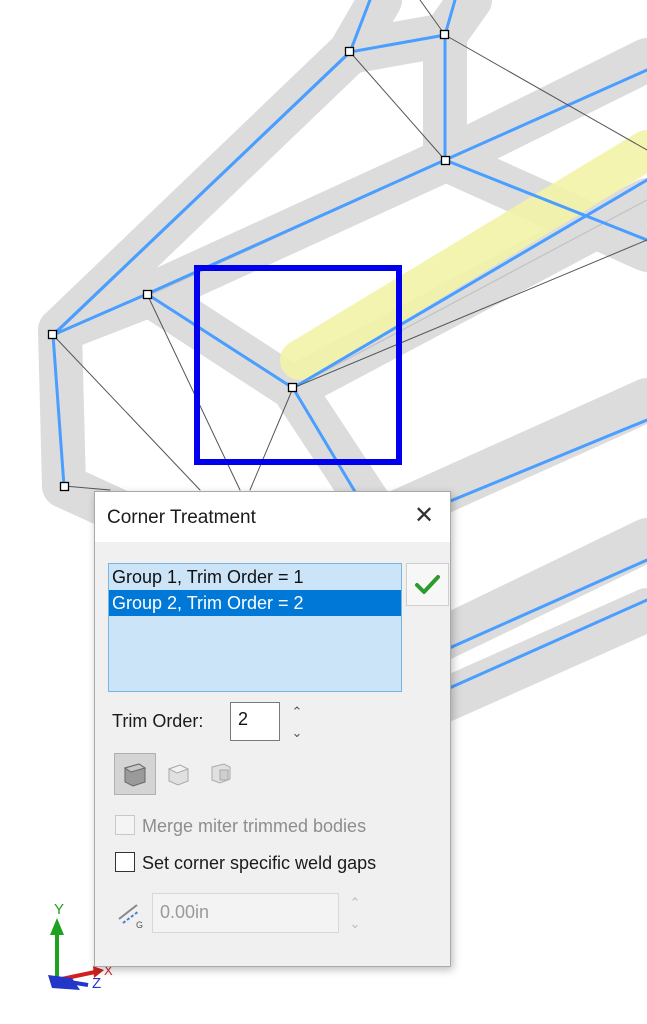  I want to click on end-trim-icon, so click(135, 775).